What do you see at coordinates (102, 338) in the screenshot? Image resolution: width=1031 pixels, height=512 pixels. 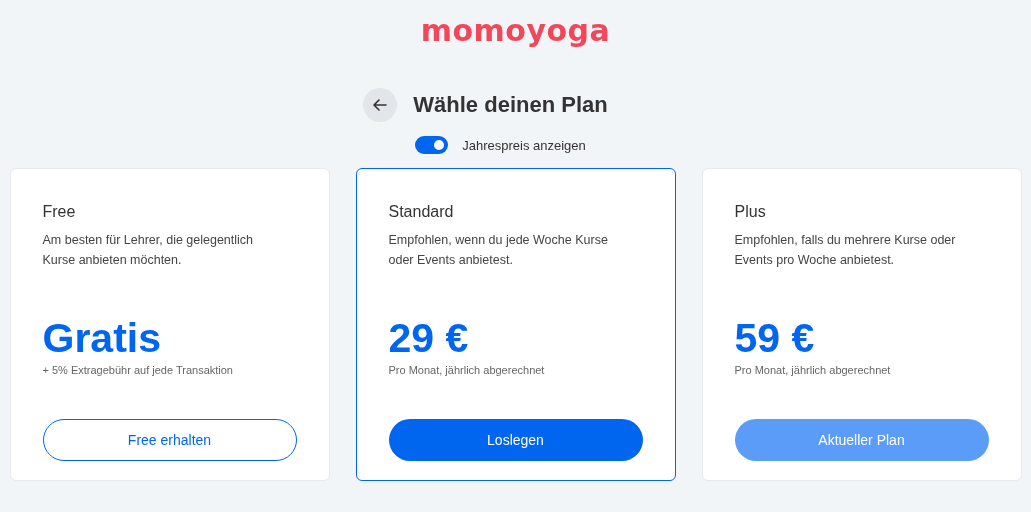 I see `plan-price: Gratis` at bounding box center [102, 338].